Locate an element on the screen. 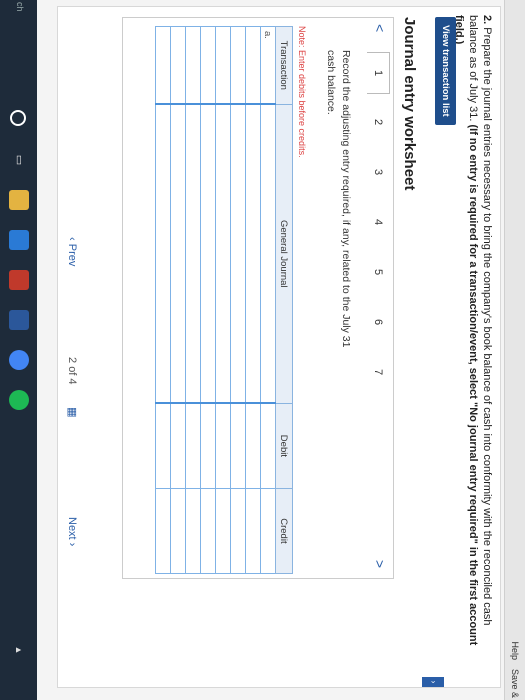  tab-6: 6 is located at coordinates (378, 322).